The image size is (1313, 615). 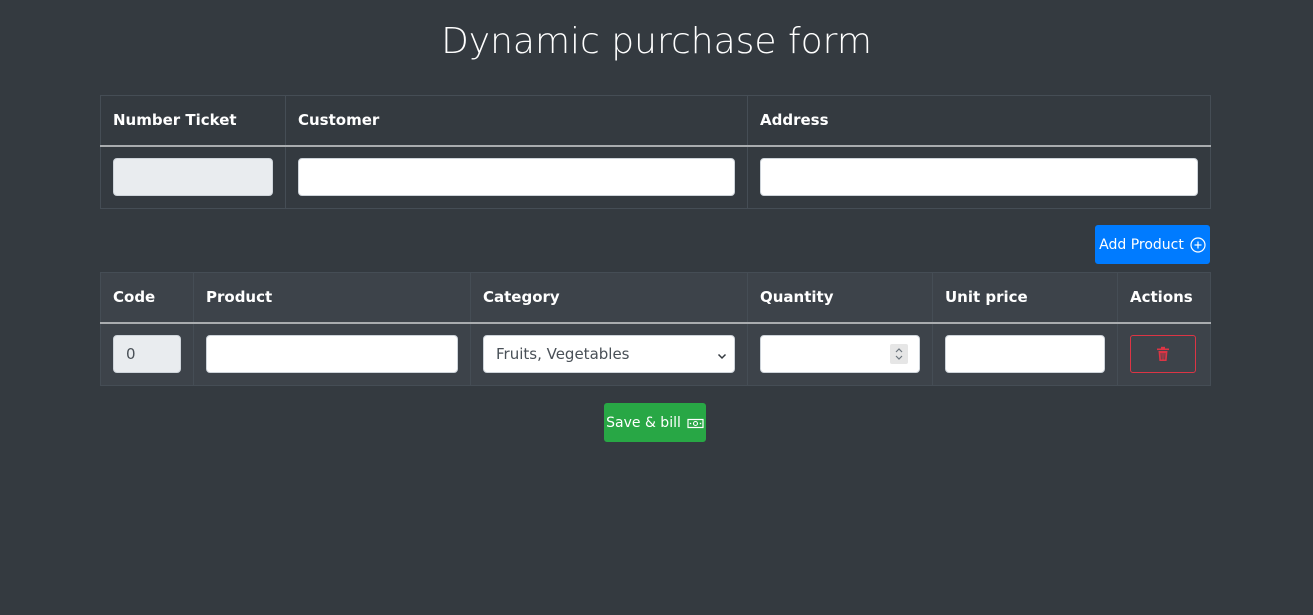 I want to click on ticket-cell, so click(x=193, y=177).